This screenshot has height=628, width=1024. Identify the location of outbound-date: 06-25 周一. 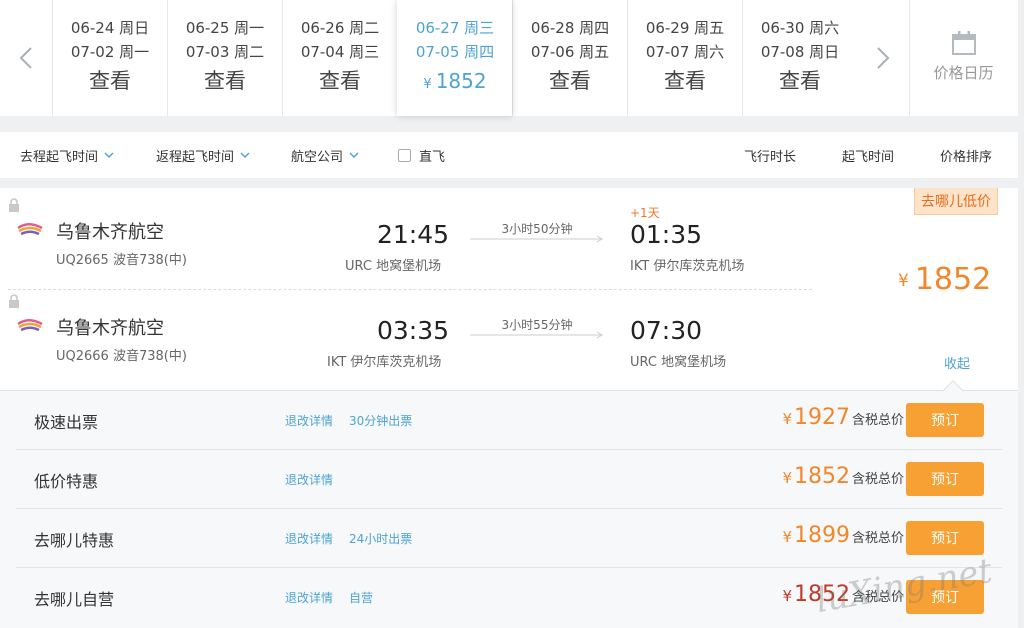
(225, 28).